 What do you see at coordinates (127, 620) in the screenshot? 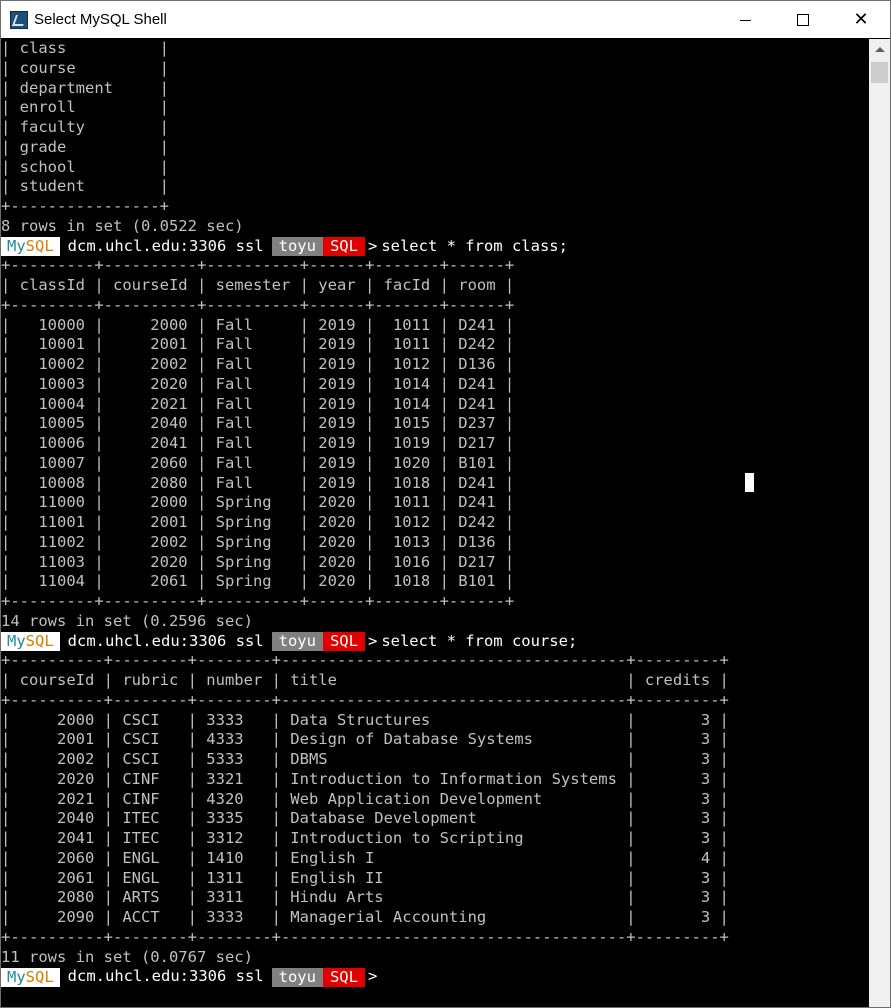
I see `terminal-line: 14 rows in set (0.2596 sec)` at bounding box center [127, 620].